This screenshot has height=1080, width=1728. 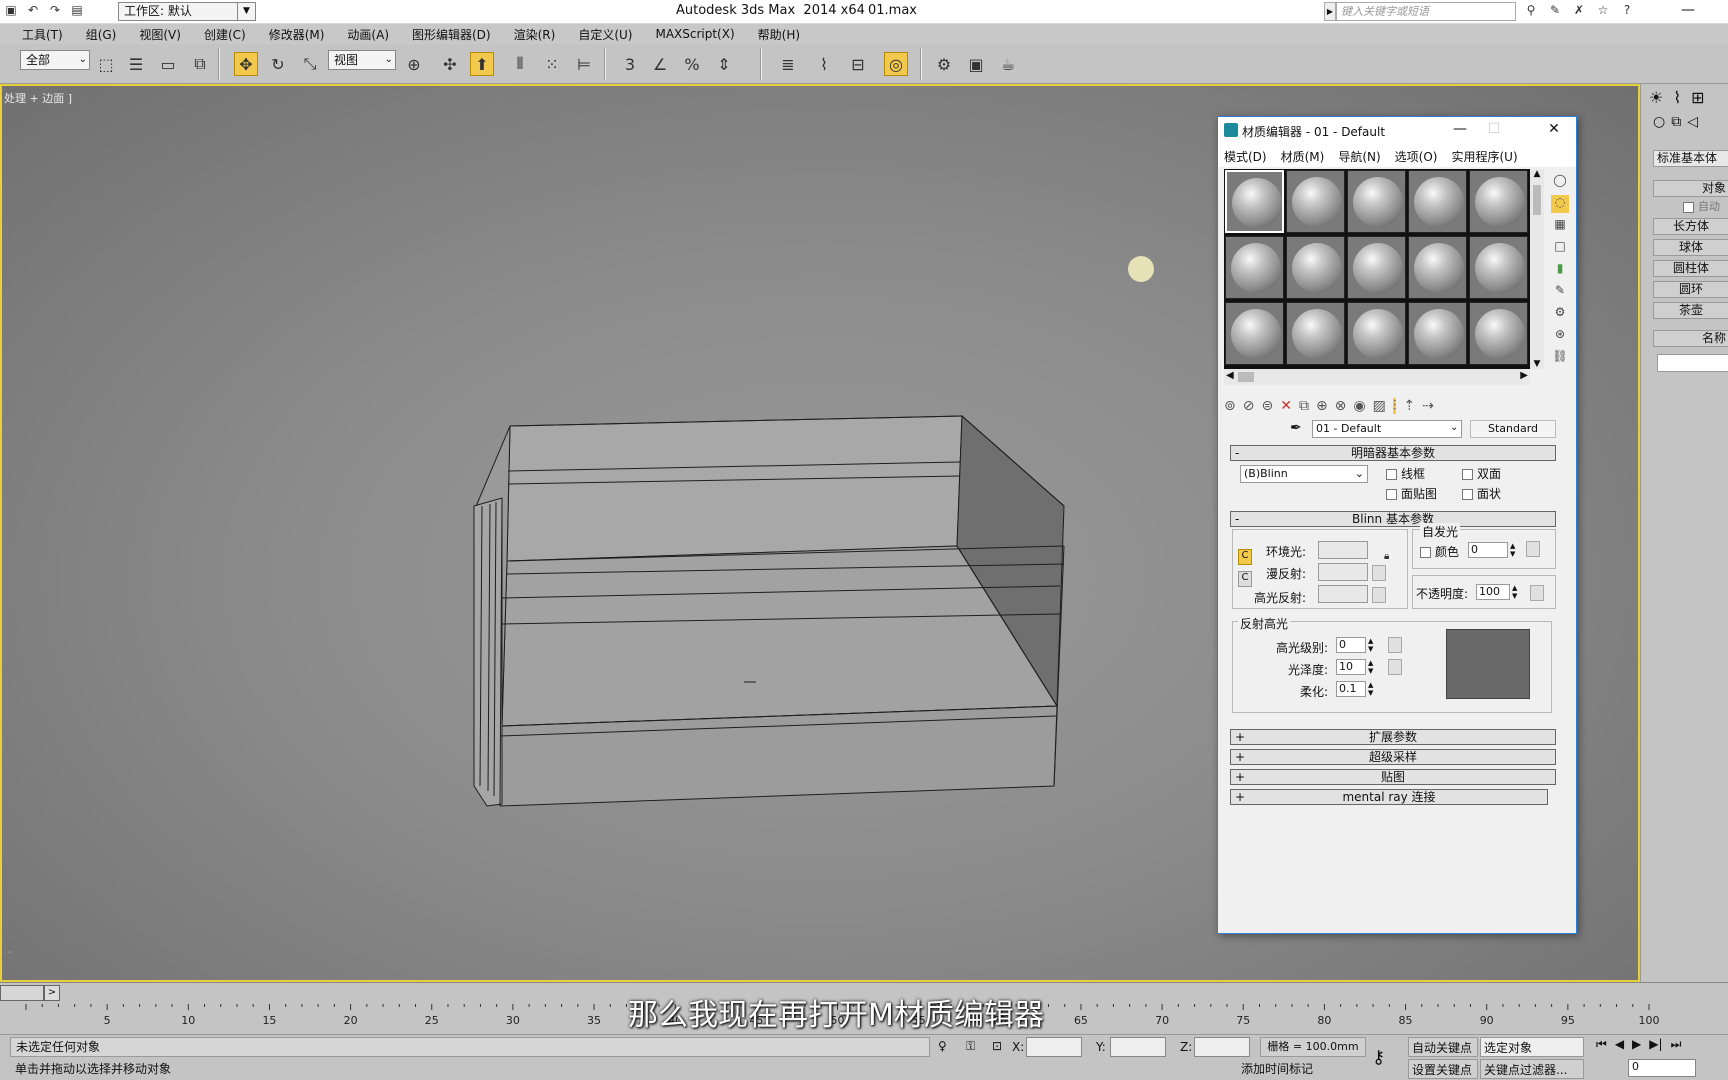 I want to click on me-menu-navigation: 导航(N), so click(x=1359, y=156).